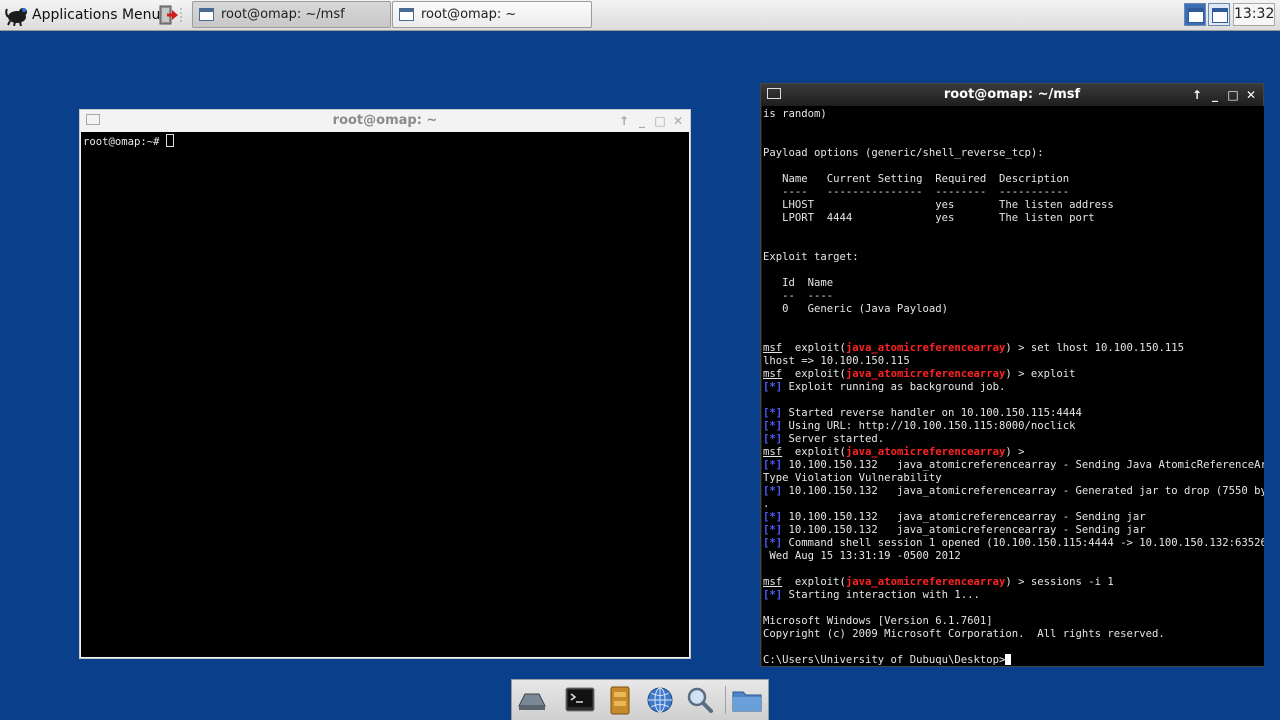 The width and height of the screenshot is (1280, 720). What do you see at coordinates (1219, 14) in the screenshot?
I see `workspace-2-button` at bounding box center [1219, 14].